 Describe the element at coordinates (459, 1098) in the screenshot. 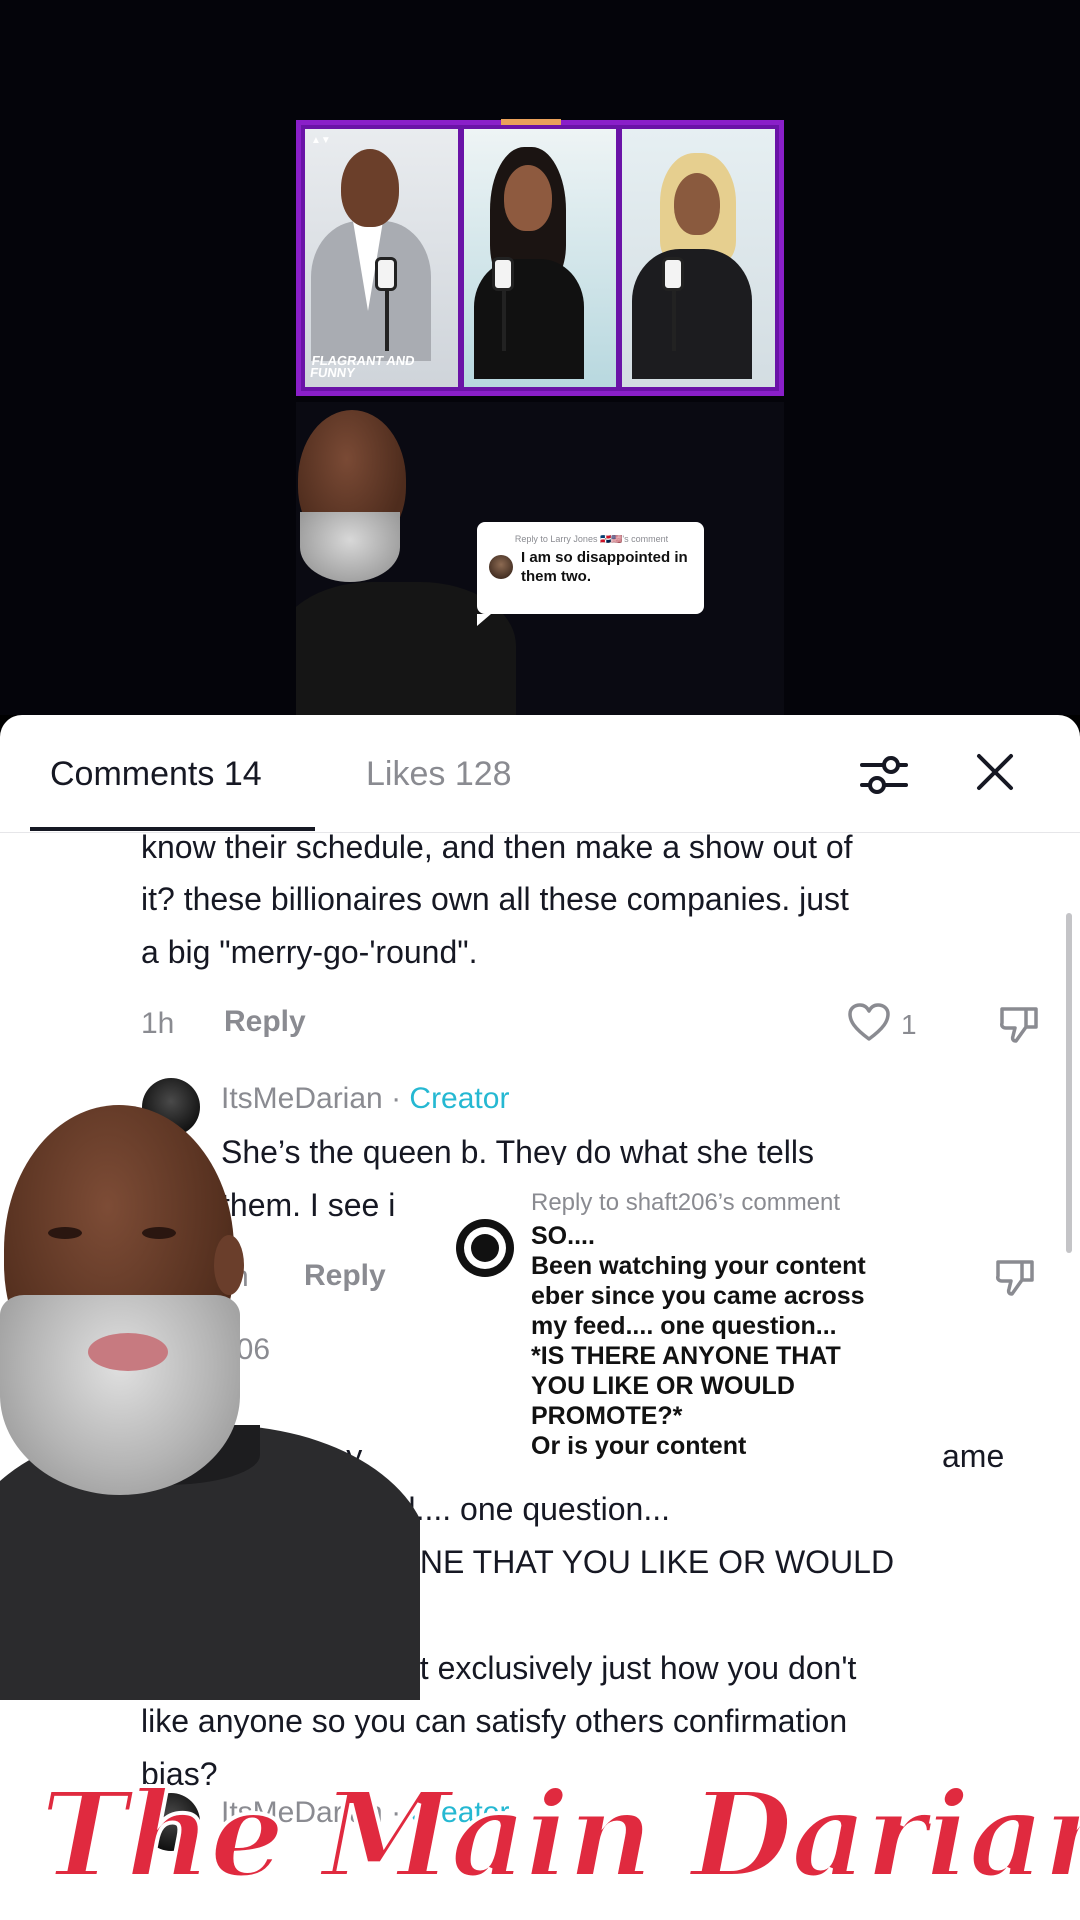

I see `creator-badge: Creator` at that location.